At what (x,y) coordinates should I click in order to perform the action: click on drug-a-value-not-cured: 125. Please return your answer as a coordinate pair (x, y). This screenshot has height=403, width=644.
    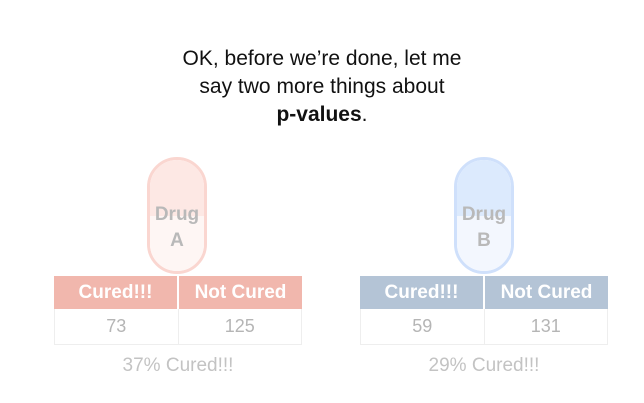
    Looking at the image, I should click on (239, 326).